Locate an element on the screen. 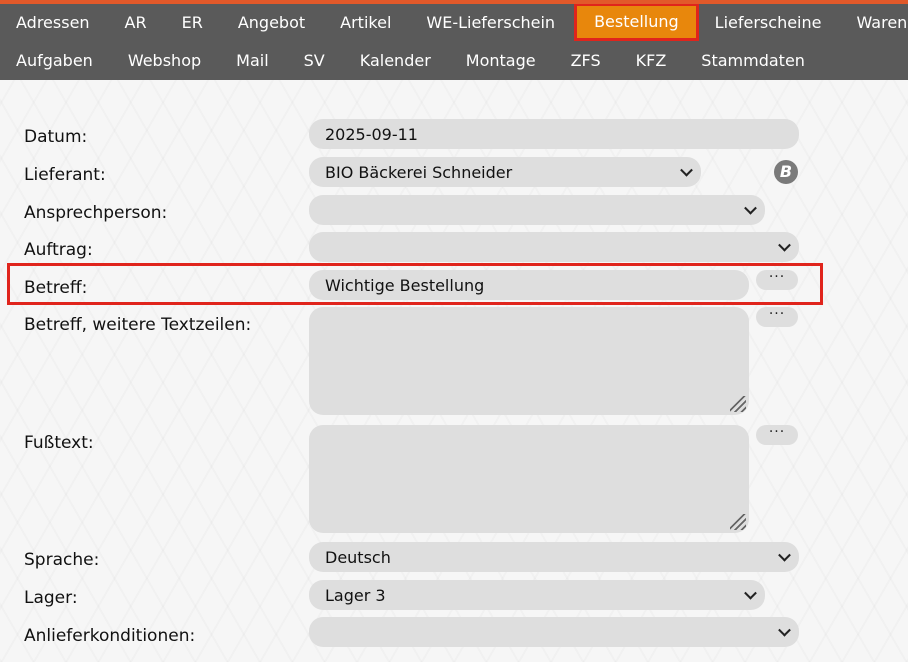 The width and height of the screenshot is (908, 662). nav-item-lieferscheine: Lieferscheine is located at coordinates (770, 23).